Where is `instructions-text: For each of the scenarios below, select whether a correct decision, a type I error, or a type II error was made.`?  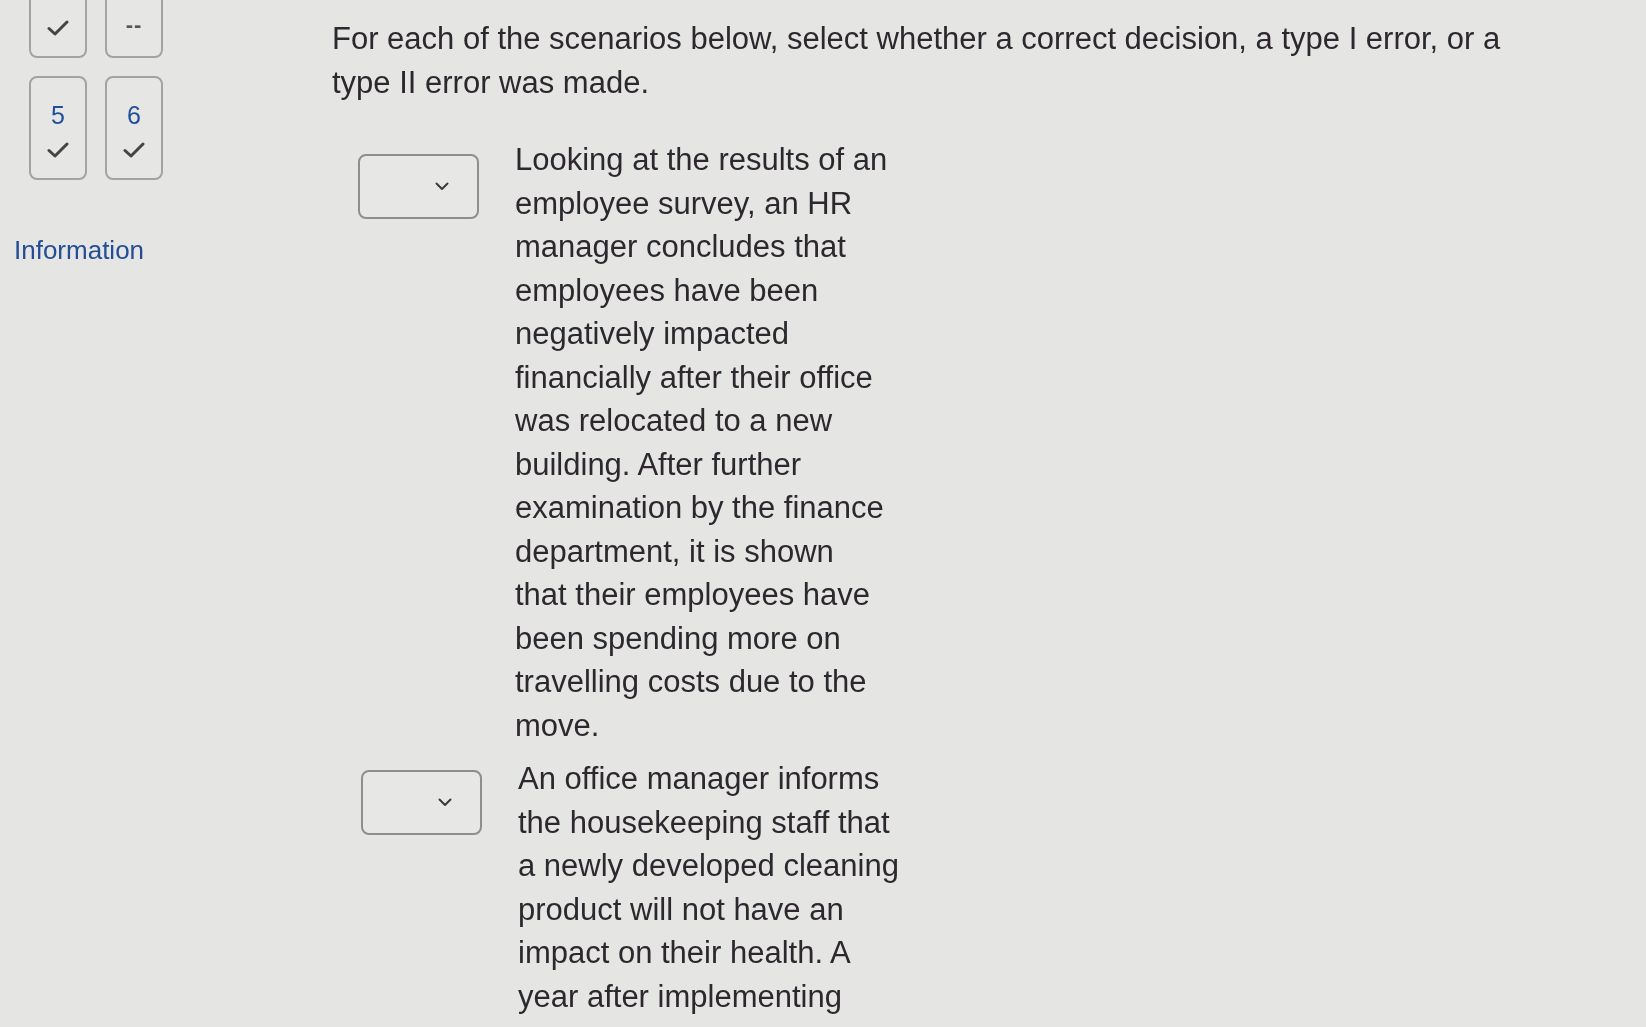
instructions-text: For each of the scenarios below, select whether a correct decision, a type I error, or a type II error was made. is located at coordinates (917, 61).